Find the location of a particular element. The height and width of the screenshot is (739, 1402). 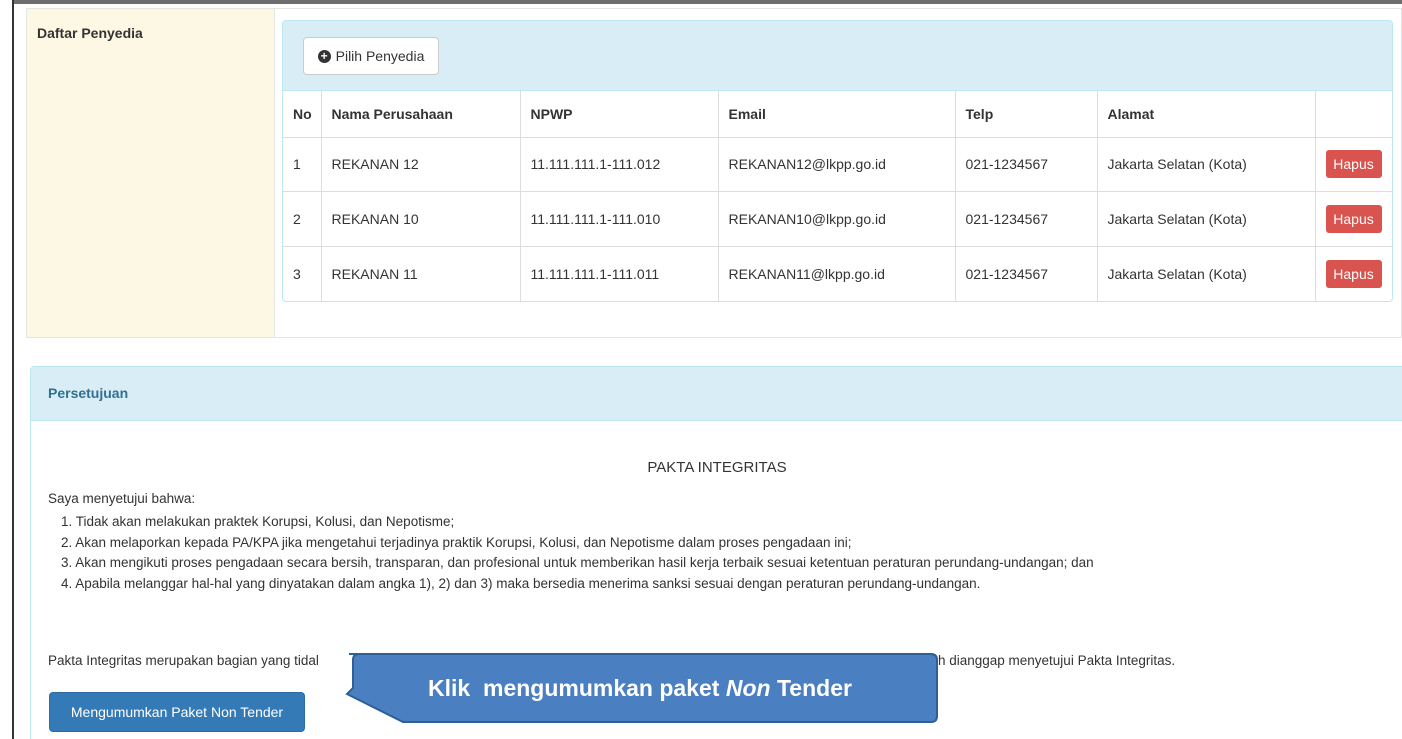

cell-npwp: 11.111.111.1-111.011 is located at coordinates (619, 273).